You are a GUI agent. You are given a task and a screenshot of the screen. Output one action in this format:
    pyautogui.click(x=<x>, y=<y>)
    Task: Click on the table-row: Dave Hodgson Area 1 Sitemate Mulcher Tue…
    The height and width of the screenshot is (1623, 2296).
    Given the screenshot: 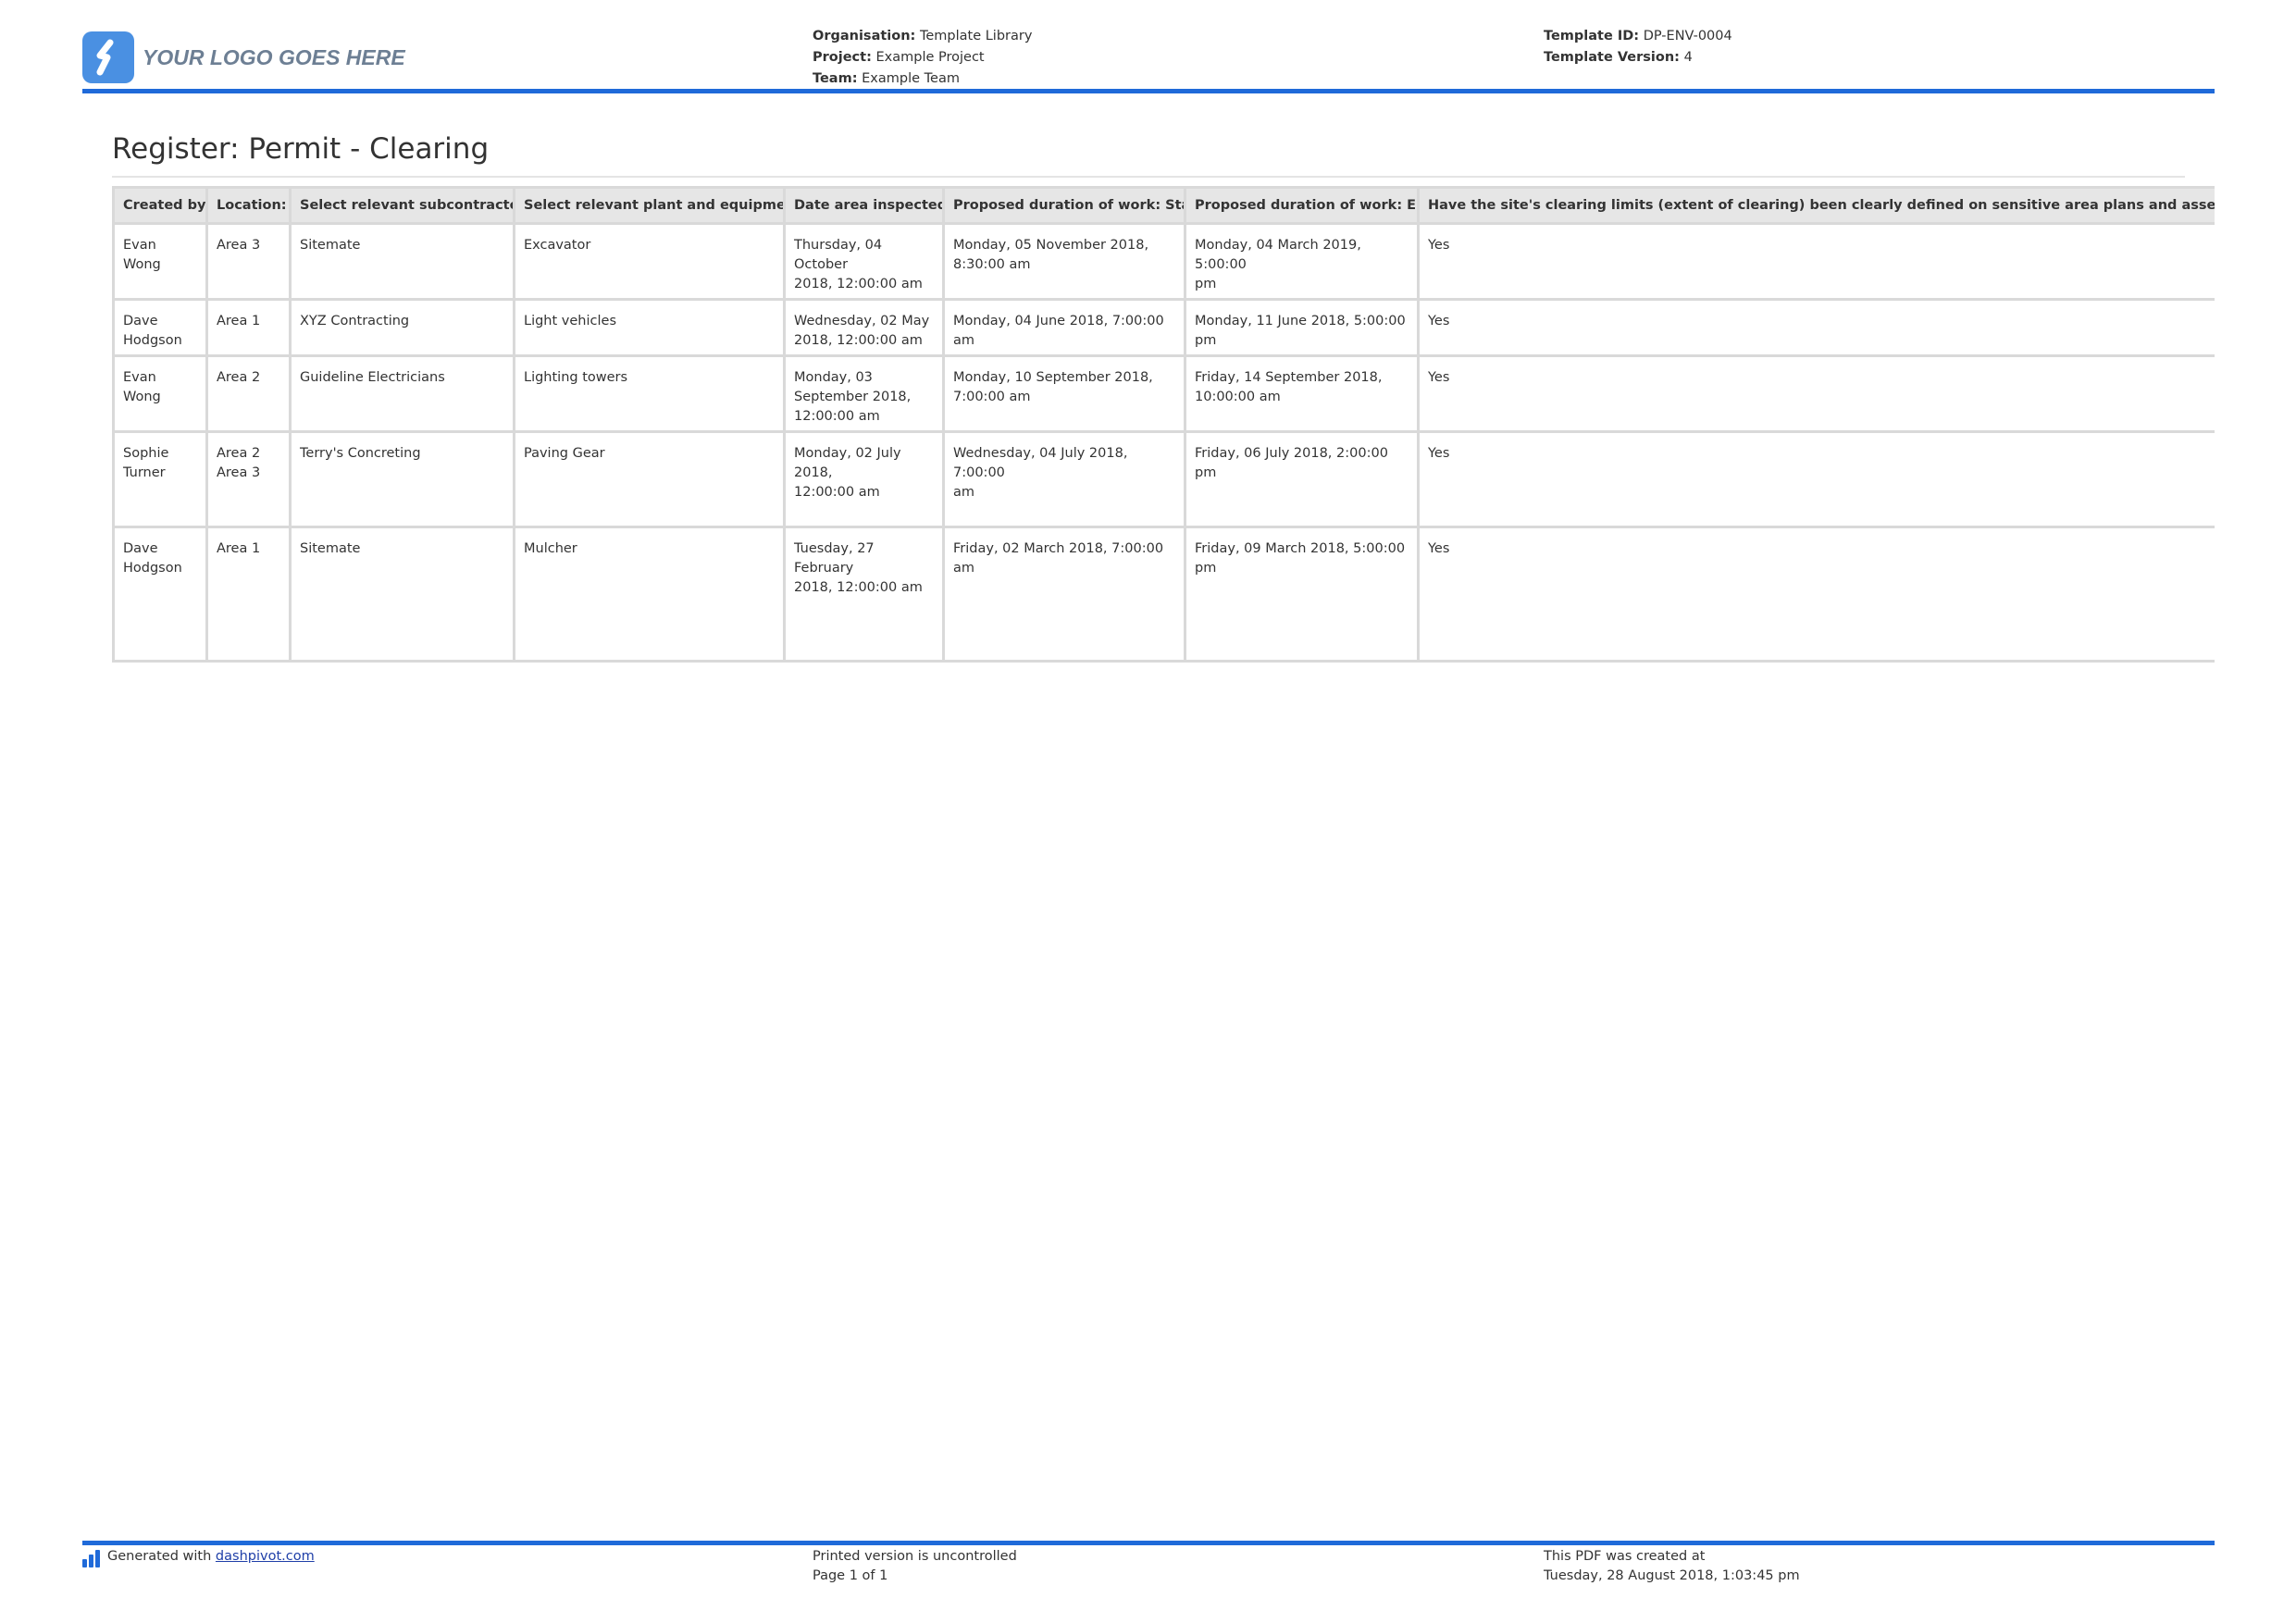 What is the action you would take?
    pyautogui.click(x=1164, y=594)
    